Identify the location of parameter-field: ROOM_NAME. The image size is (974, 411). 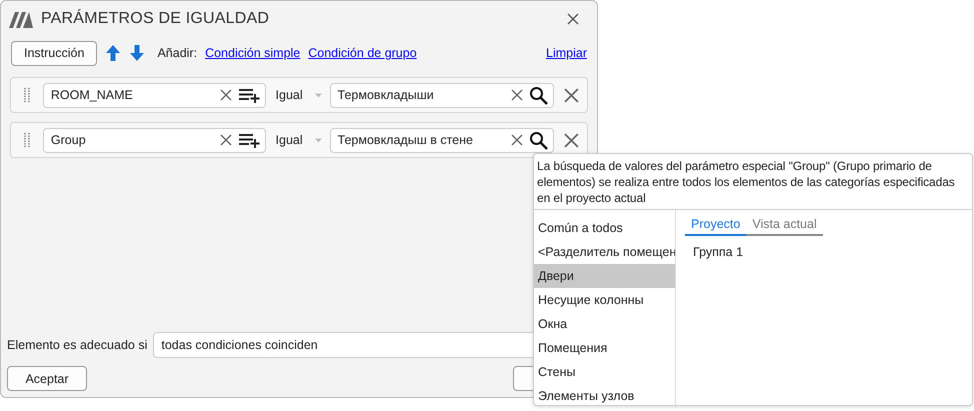
(154, 95).